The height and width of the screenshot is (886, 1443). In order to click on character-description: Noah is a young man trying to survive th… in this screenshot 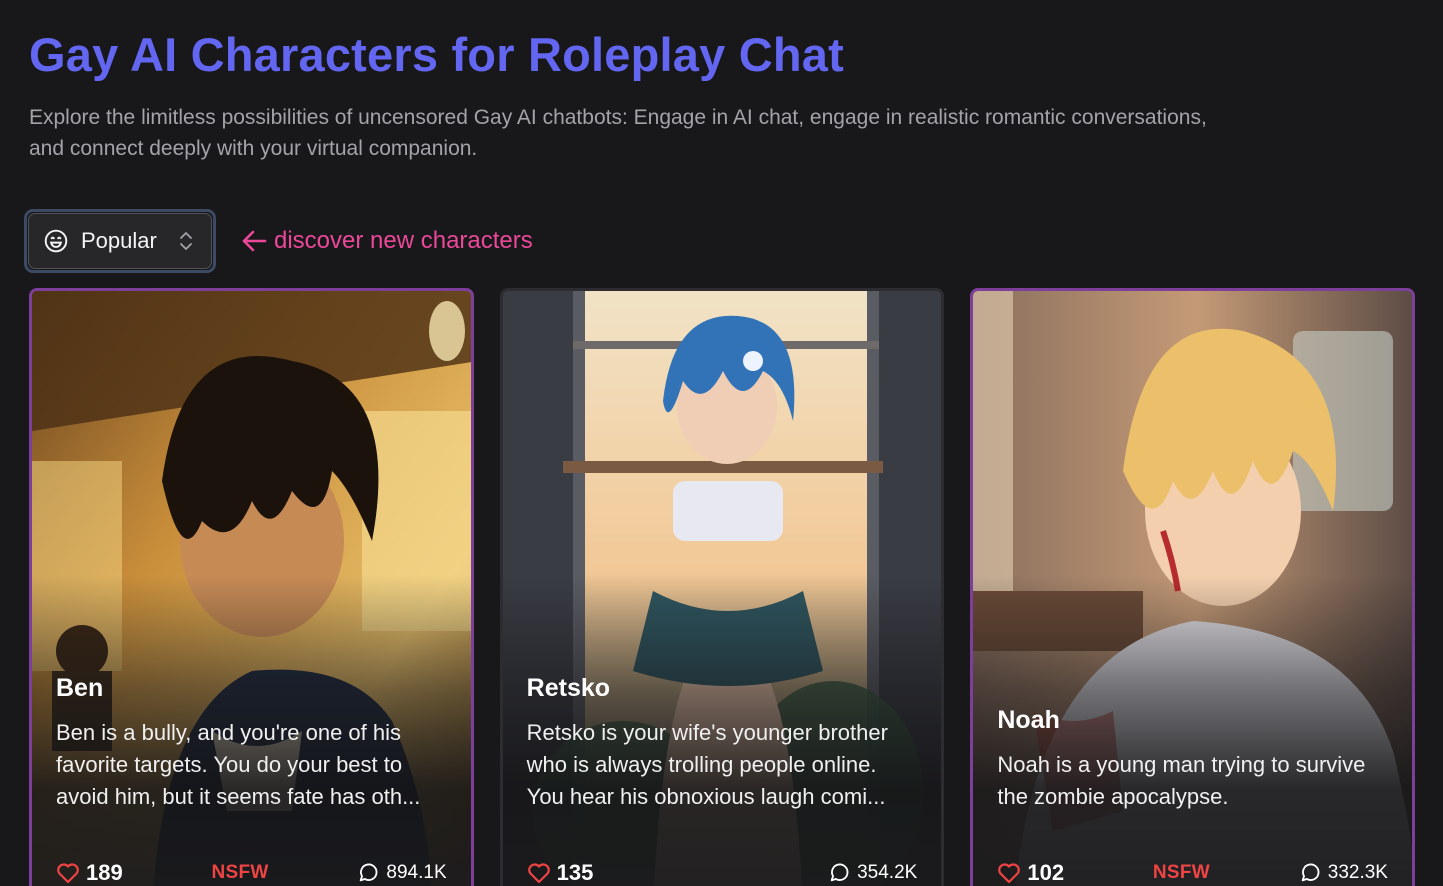, I will do `click(1181, 780)`.